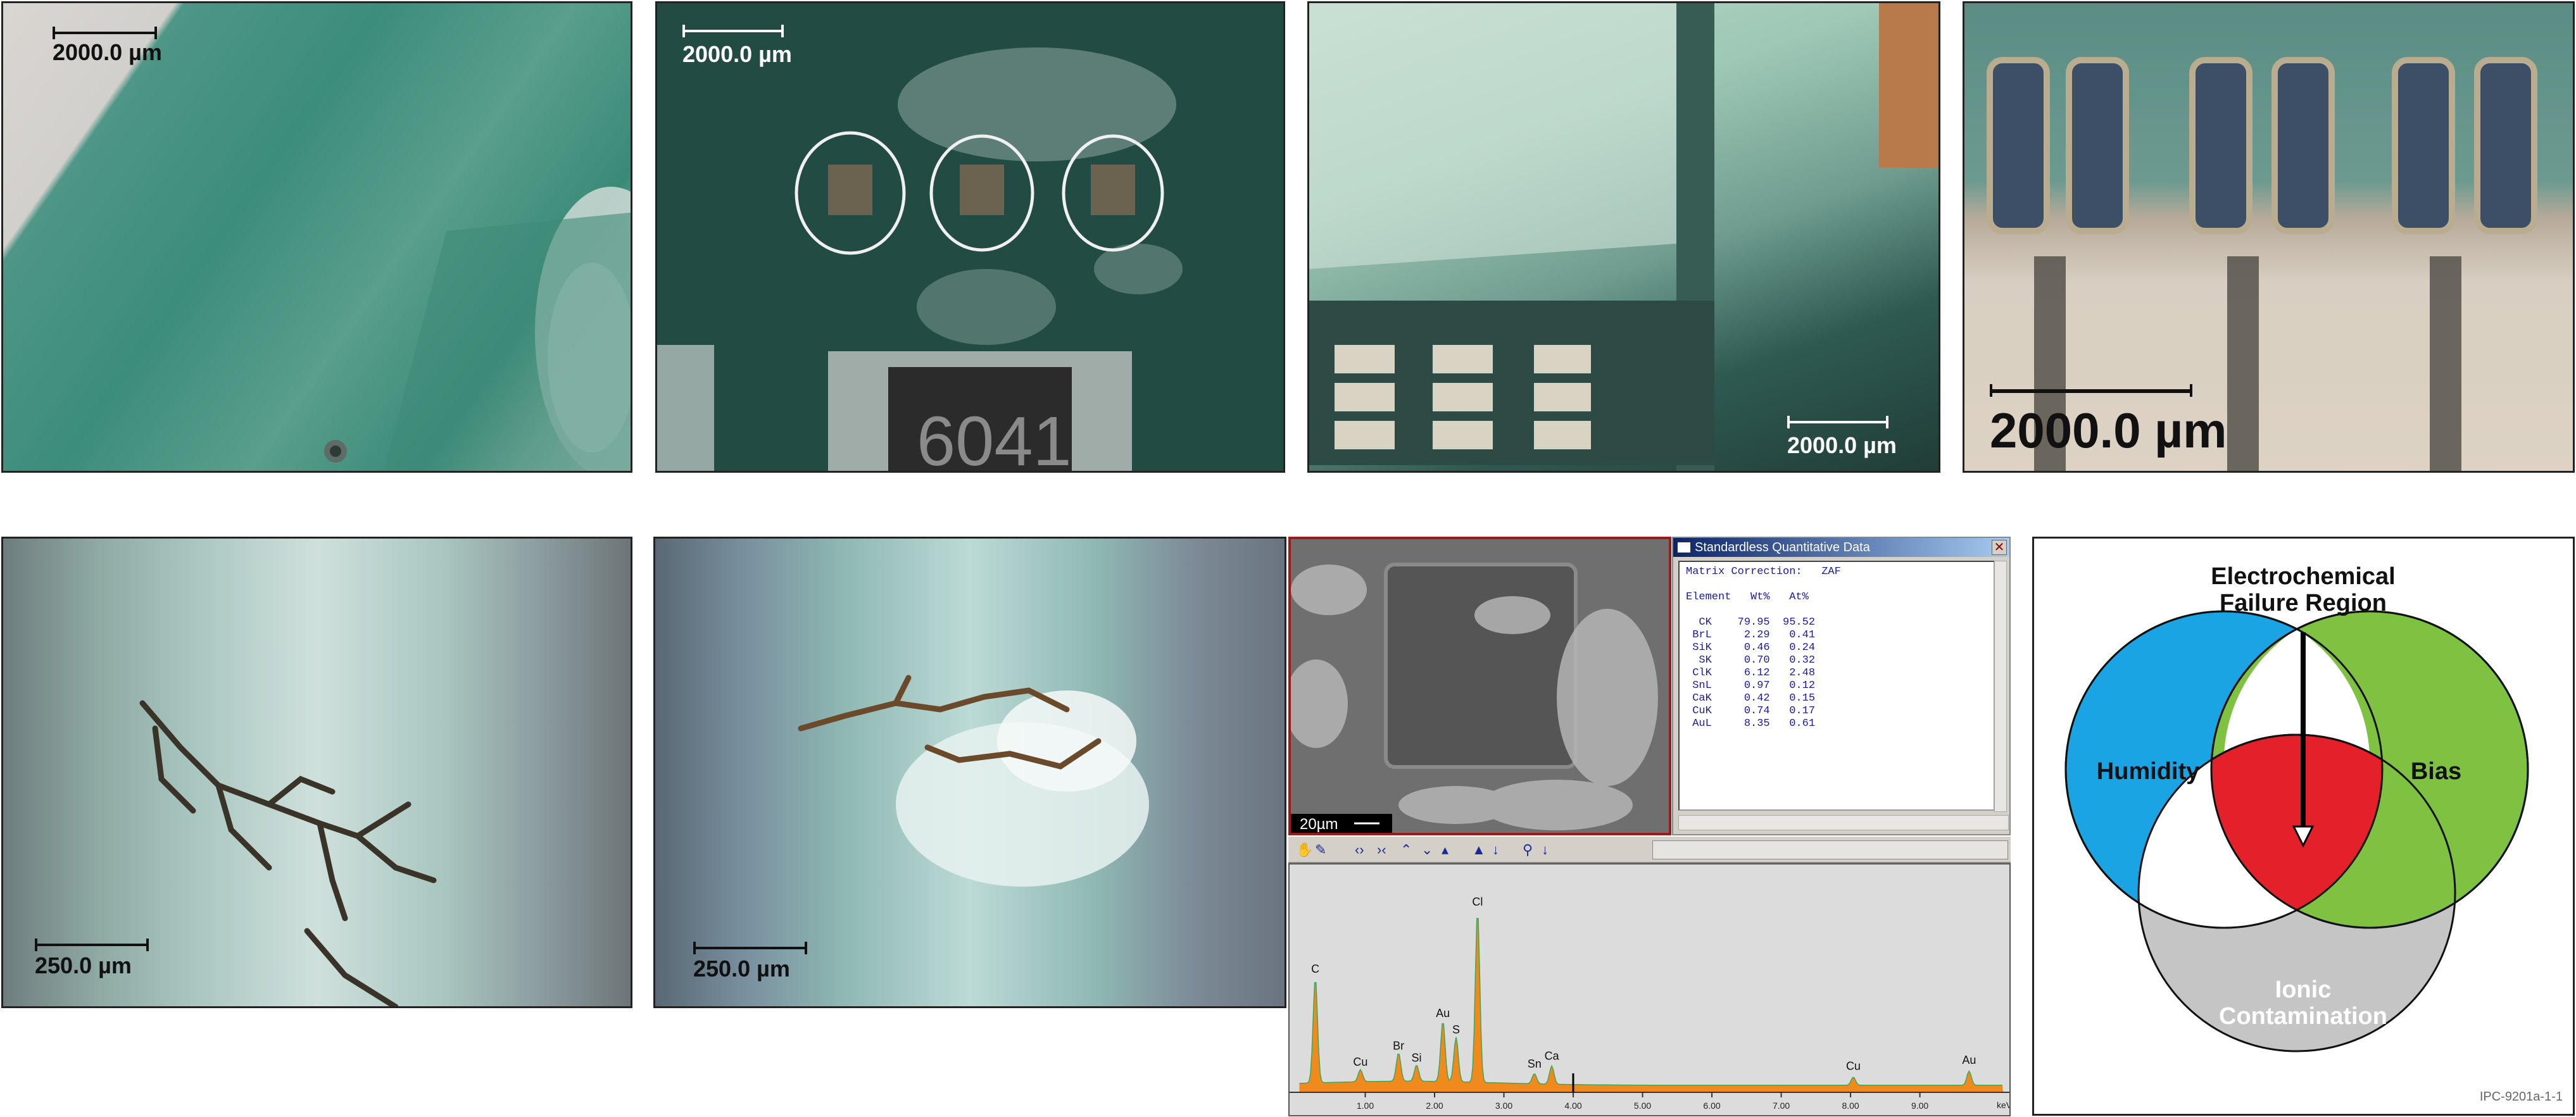  Describe the element at coordinates (477, 329) in the screenshot. I see `board-edge-art` at that location.